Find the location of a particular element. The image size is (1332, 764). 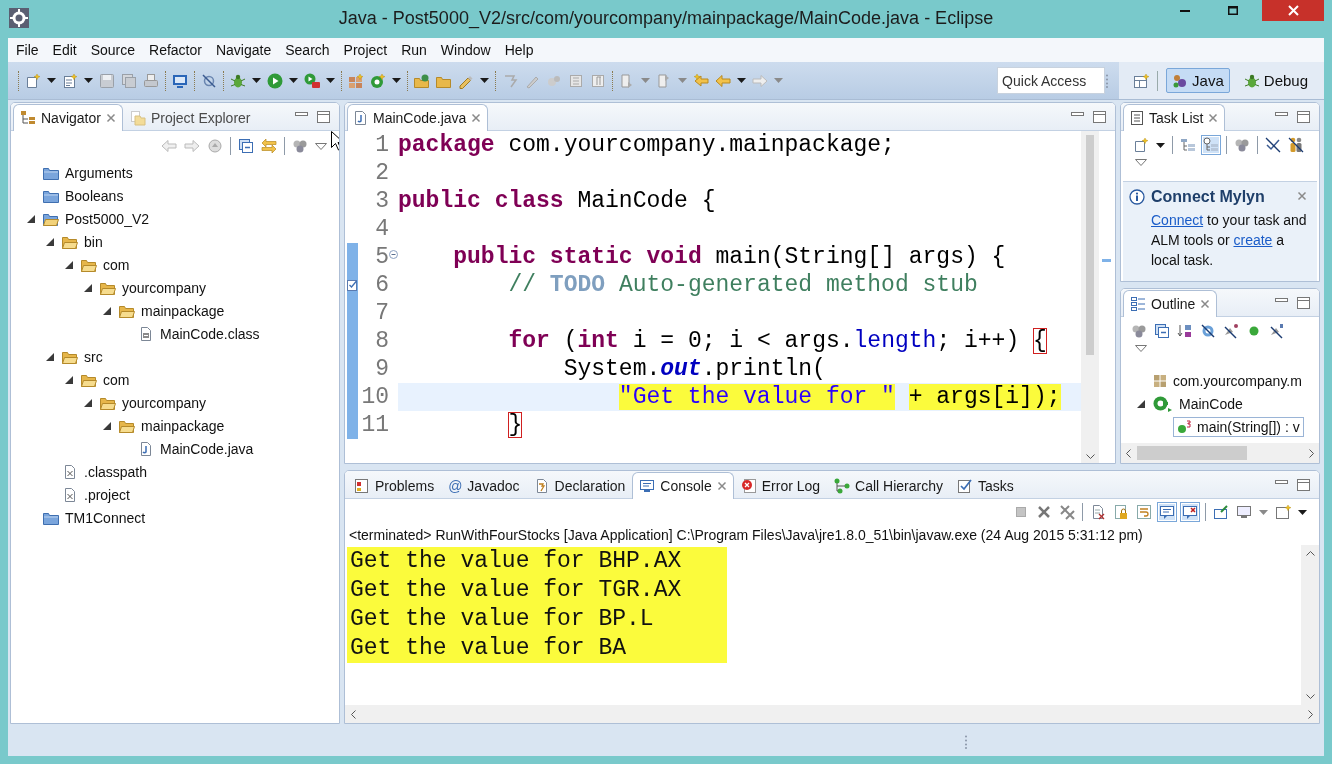

clear-console-icon is located at coordinates (1098, 512).